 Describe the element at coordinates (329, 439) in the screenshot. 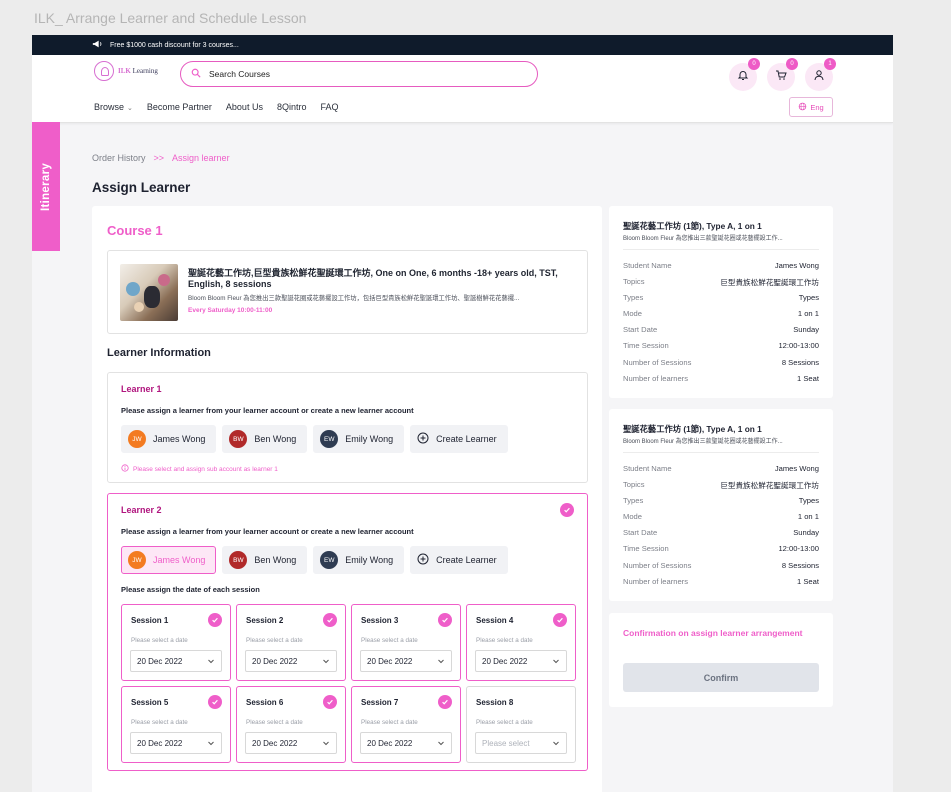

I see `avatar: EW` at that location.